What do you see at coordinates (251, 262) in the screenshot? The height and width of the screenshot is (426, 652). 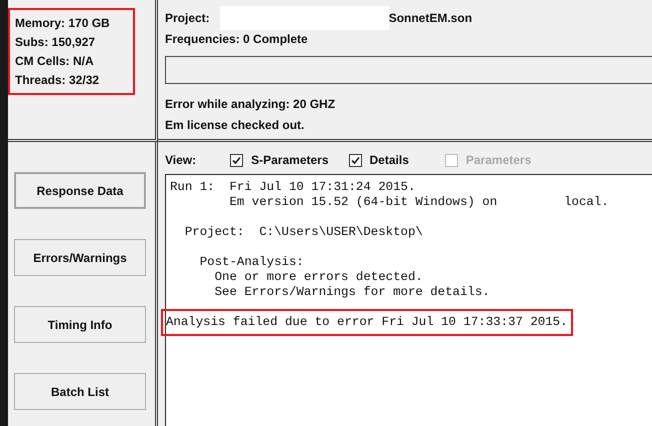 I see `log-line: Post-Analysis:` at bounding box center [251, 262].